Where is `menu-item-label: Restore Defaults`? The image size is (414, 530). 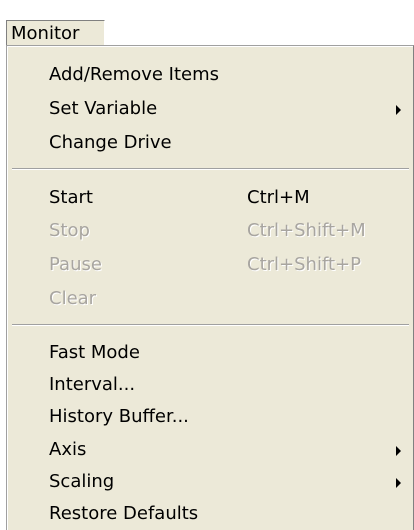 menu-item-label: Restore Defaults is located at coordinates (124, 513).